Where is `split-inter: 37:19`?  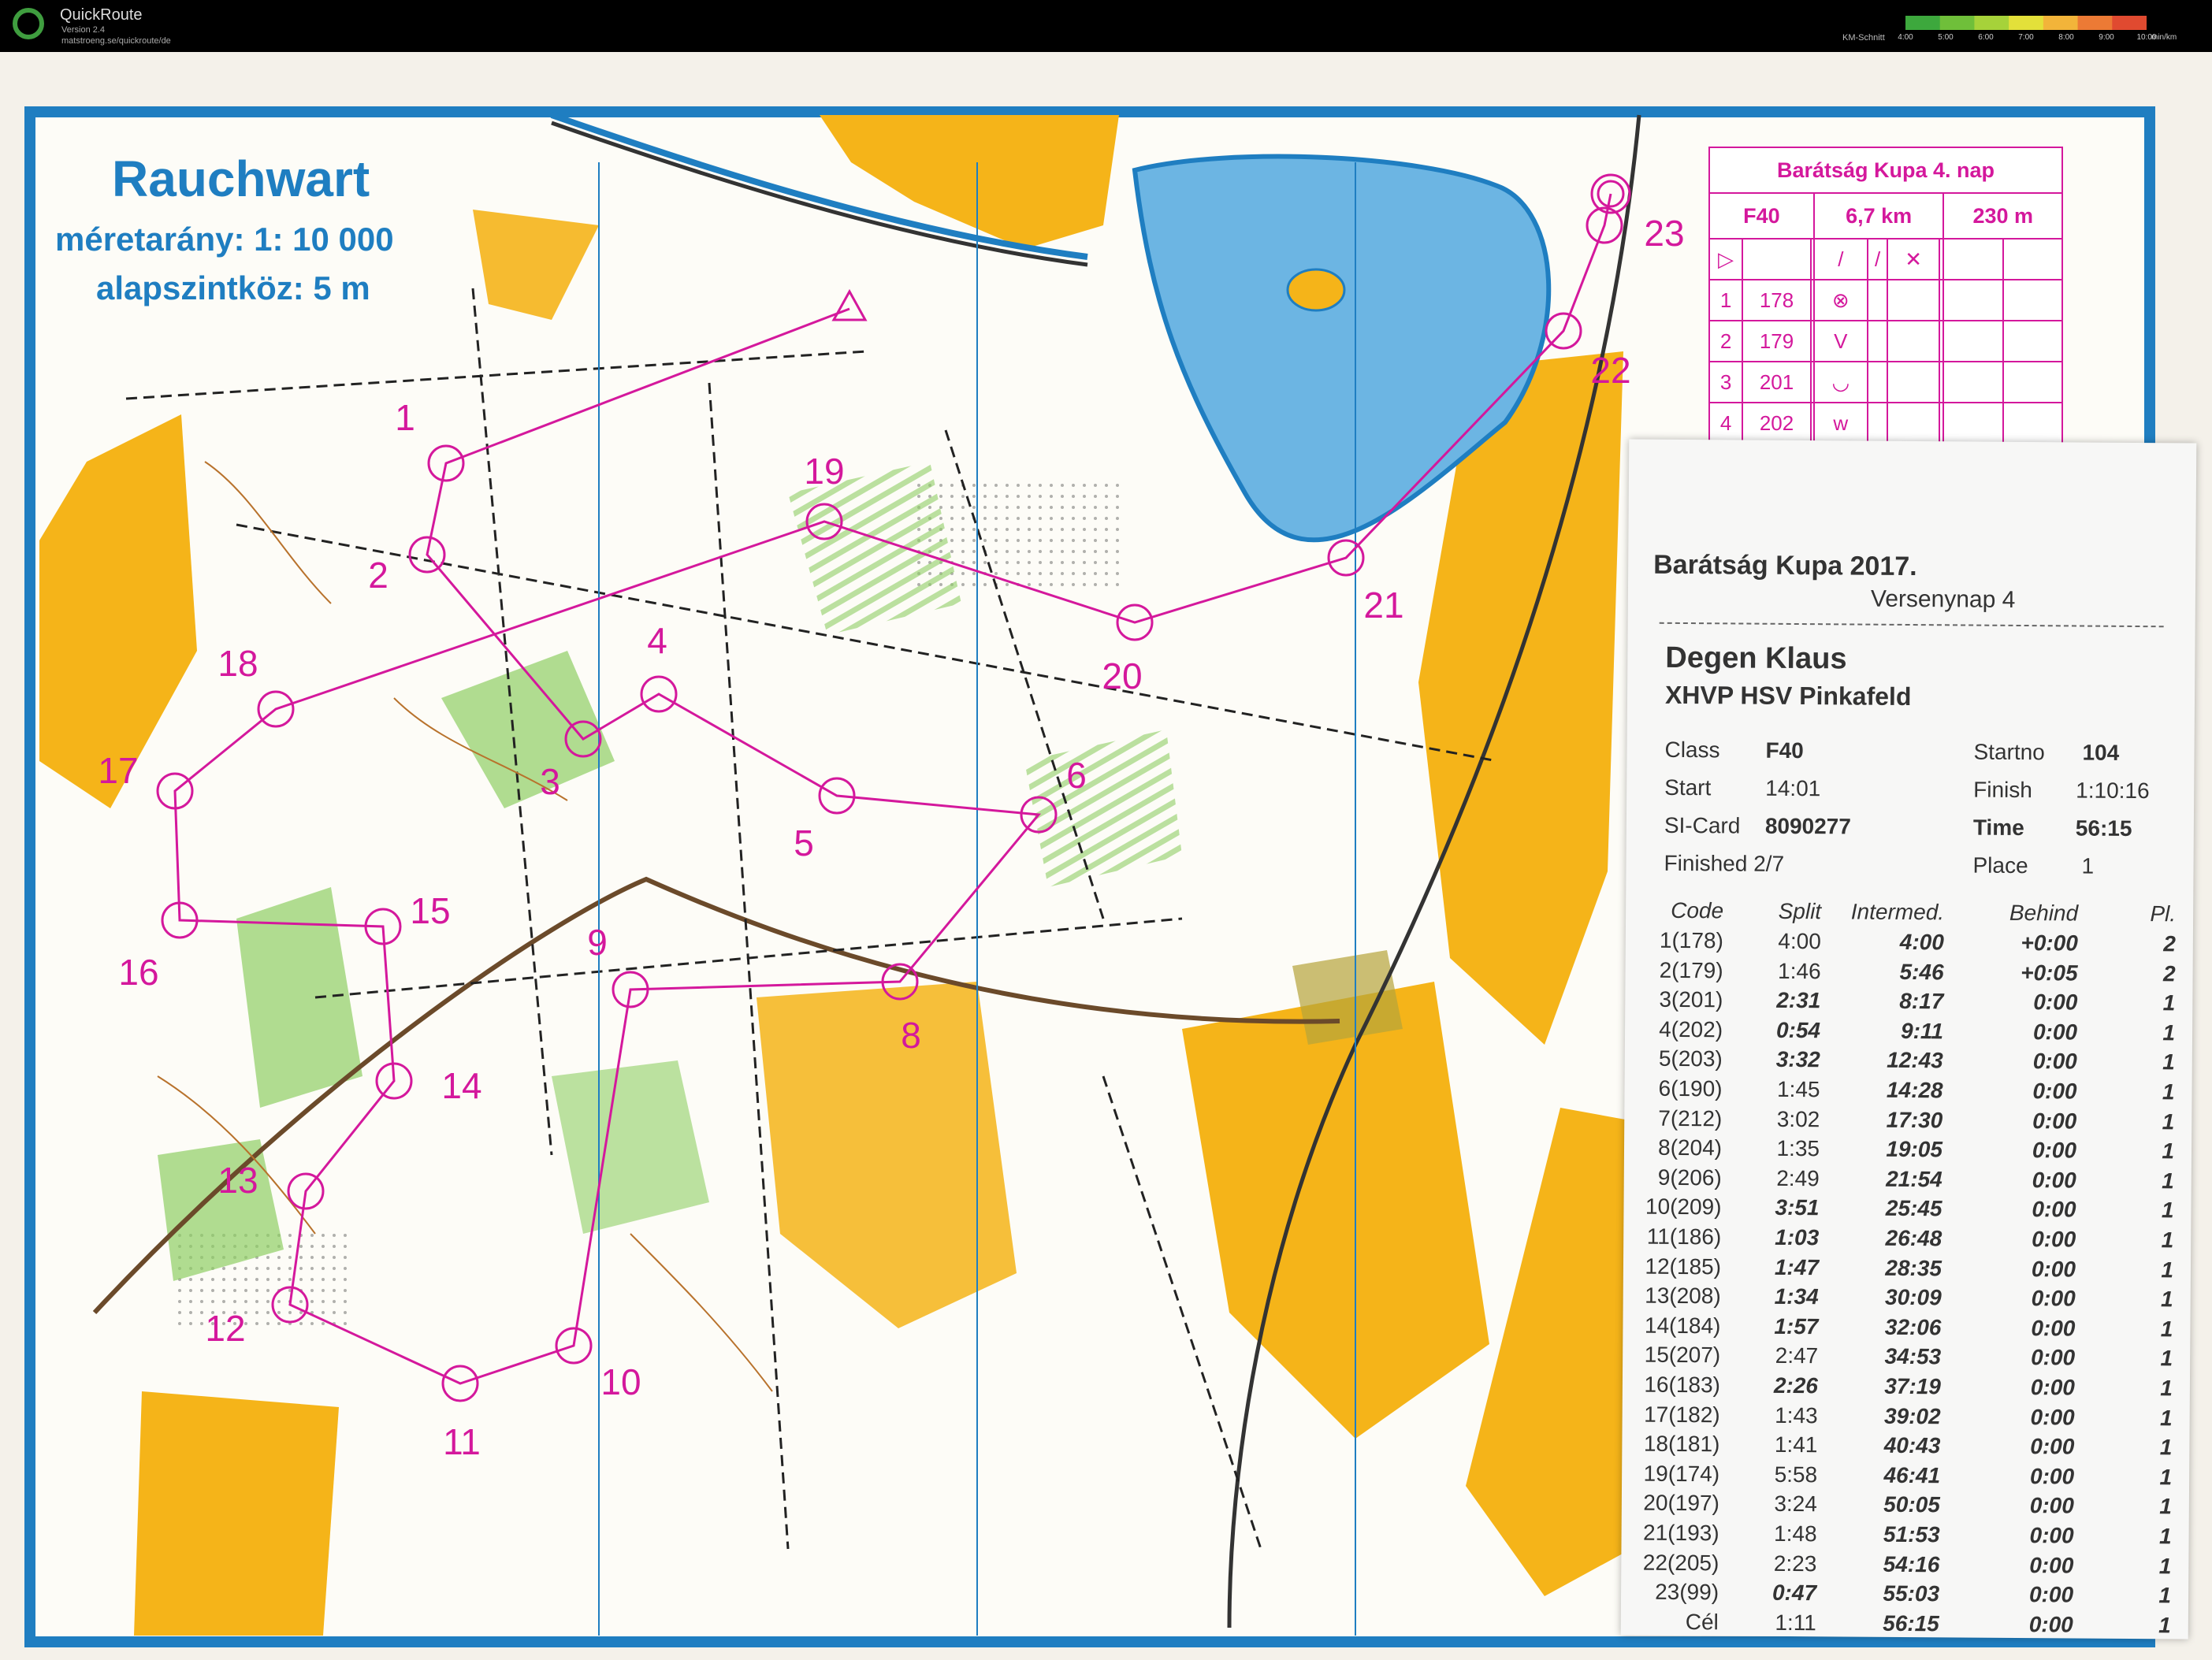
split-inter: 37:19 is located at coordinates (1913, 1386).